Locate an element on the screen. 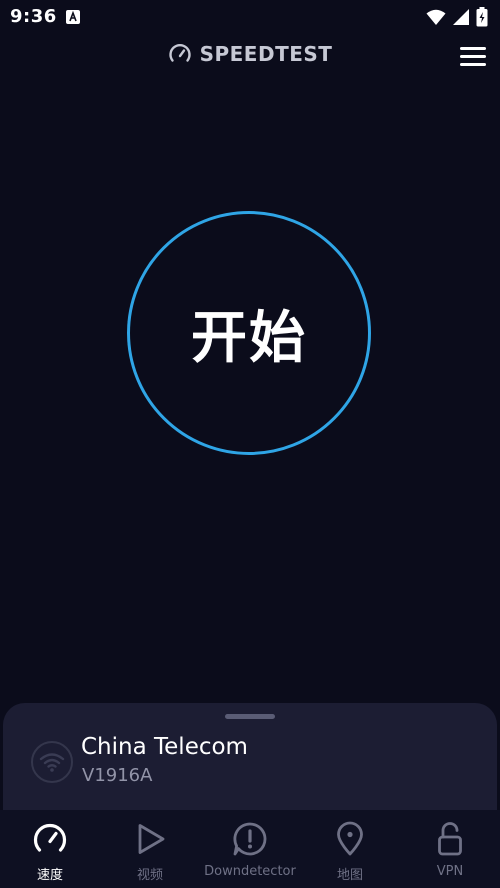 This screenshot has width=500, height=888. nav-label: 地图 is located at coordinates (349, 875).